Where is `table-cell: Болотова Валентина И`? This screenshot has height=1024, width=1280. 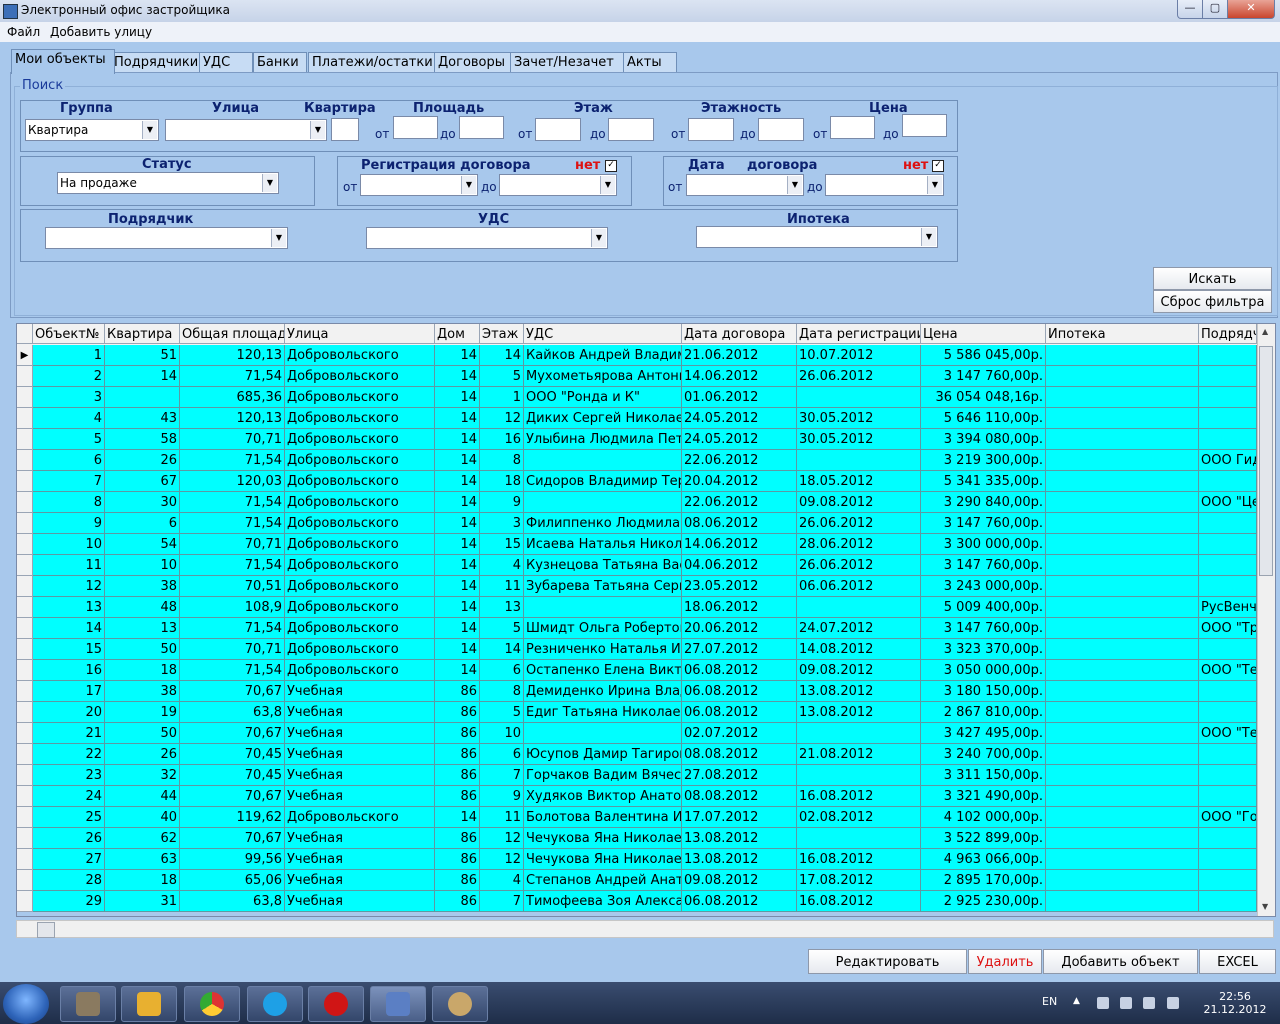
table-cell: Болотова Валентина И is located at coordinates (603, 817).